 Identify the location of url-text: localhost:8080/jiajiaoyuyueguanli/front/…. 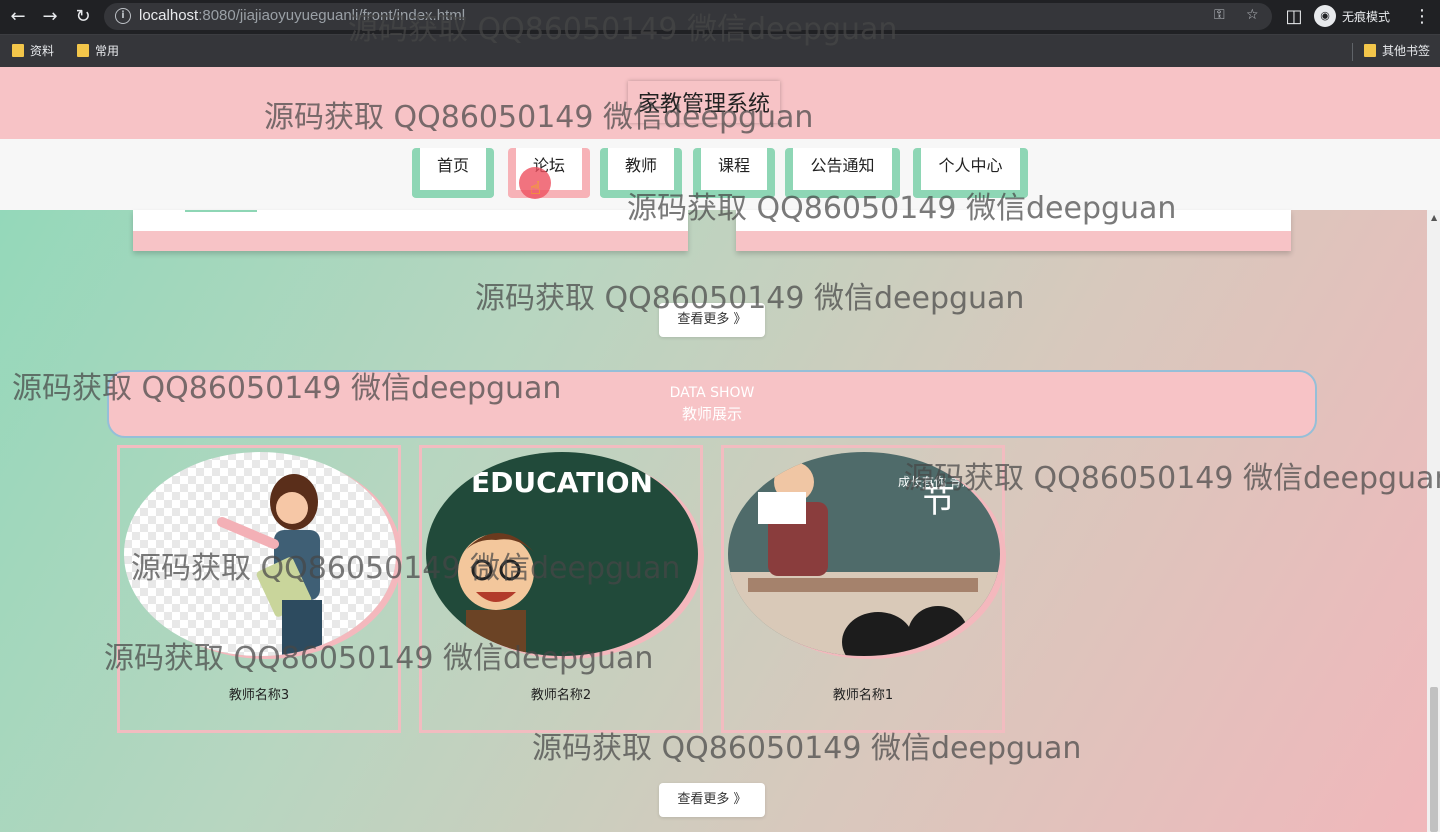
(302, 15).